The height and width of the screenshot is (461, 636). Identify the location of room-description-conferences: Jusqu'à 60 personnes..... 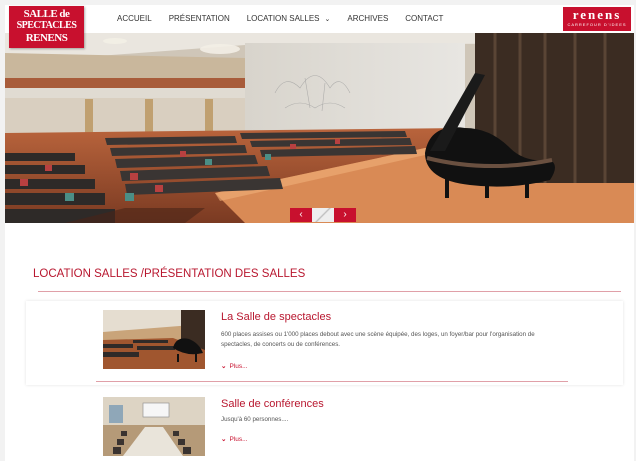
(255, 419).